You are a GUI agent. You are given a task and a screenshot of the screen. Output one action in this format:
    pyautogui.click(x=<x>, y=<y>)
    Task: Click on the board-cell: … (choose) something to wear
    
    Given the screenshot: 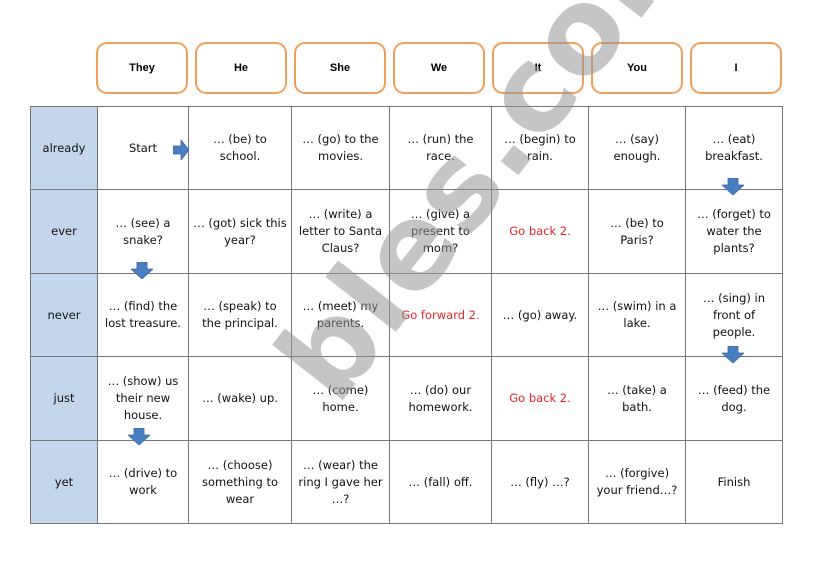 What is the action you would take?
    pyautogui.click(x=240, y=482)
    